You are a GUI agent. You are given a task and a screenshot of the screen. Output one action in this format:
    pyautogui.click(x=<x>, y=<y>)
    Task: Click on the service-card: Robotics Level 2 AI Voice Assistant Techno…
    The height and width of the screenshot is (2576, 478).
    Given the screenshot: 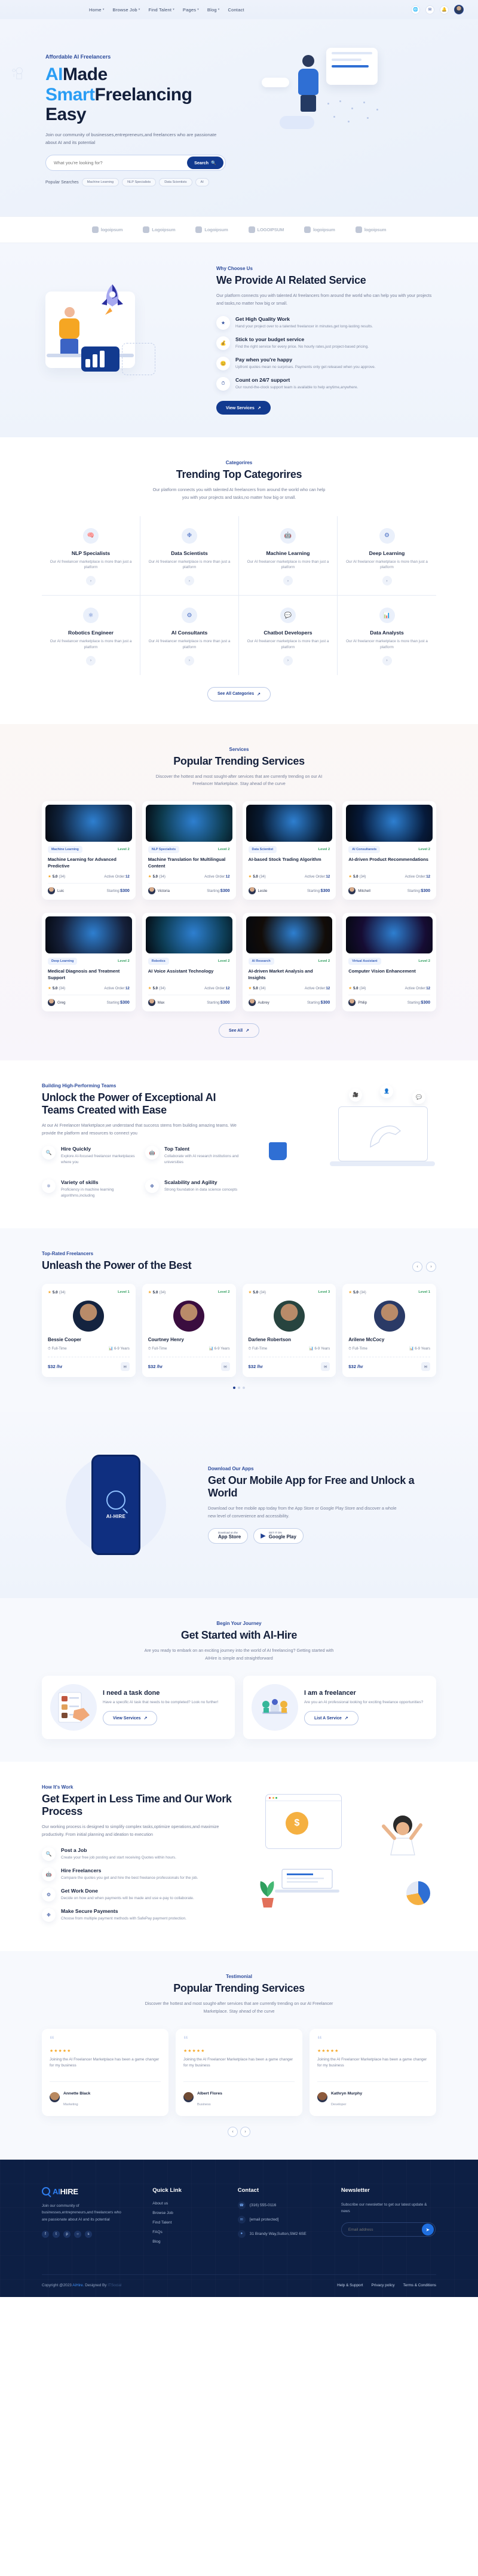 What is the action you would take?
    pyautogui.click(x=189, y=962)
    